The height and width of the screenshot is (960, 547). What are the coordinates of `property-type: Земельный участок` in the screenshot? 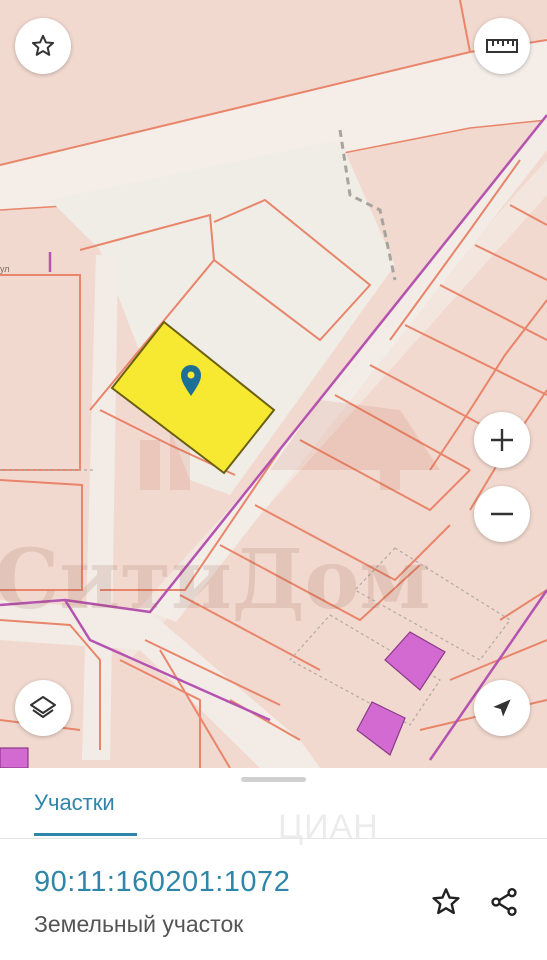 It's located at (139, 924).